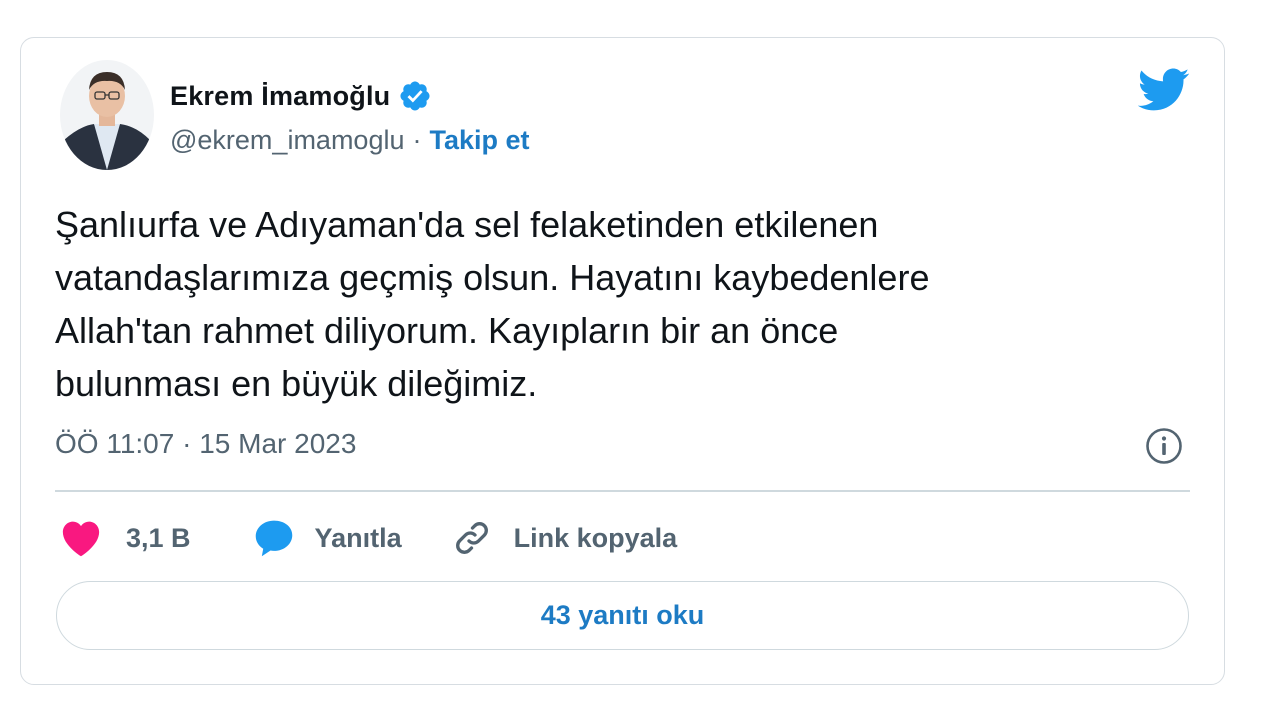 This screenshot has width=1280, height=720. Describe the element at coordinates (471, 538) in the screenshot. I see `link-icon` at that location.